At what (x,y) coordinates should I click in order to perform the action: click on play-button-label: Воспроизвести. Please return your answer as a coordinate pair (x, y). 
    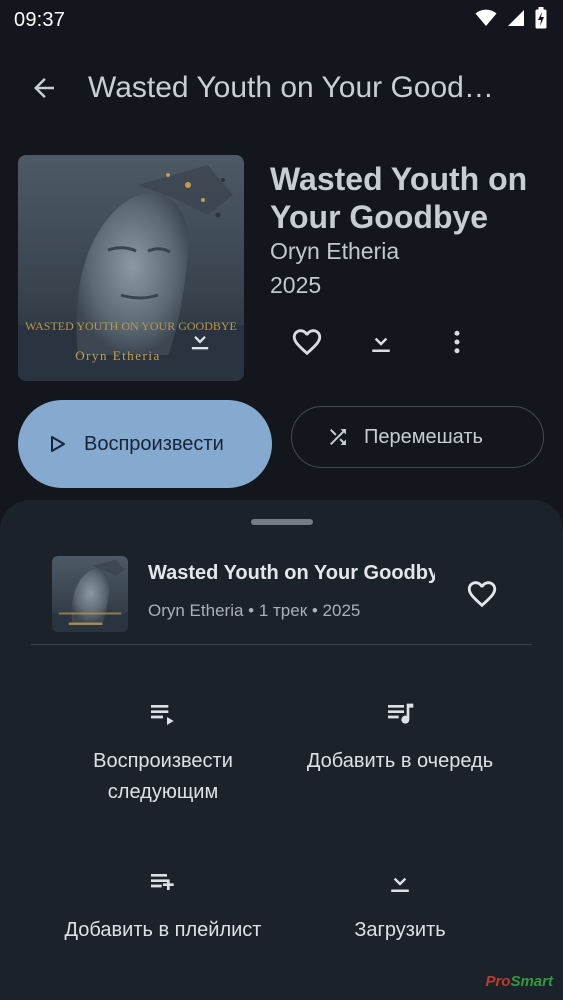
    Looking at the image, I should click on (154, 444).